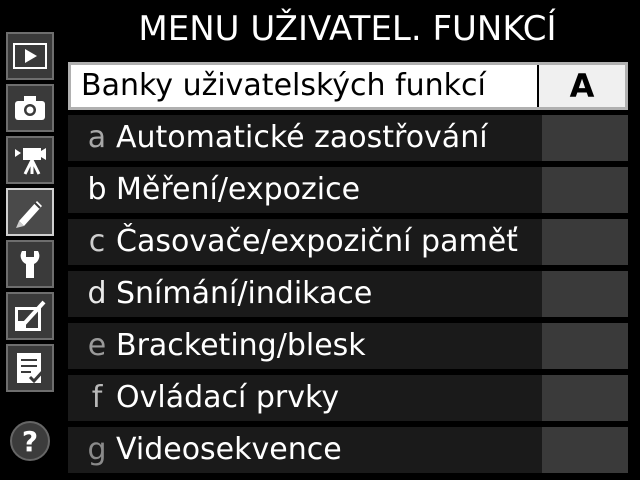  Describe the element at coordinates (581, 86) in the screenshot. I see `menu-item-value: A` at that location.